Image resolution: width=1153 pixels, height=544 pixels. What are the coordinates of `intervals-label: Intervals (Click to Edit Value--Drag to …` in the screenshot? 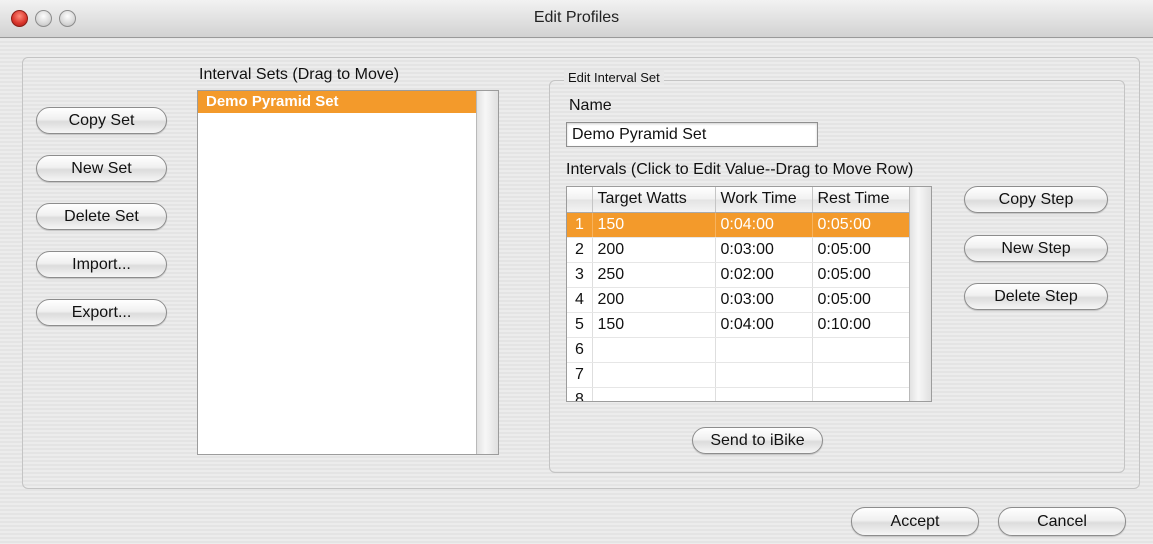 It's located at (740, 169).